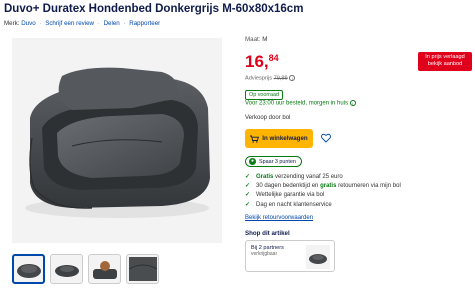 This screenshot has width=475, height=293. I want to click on write-review-link: Schrijf een review, so click(69, 23).